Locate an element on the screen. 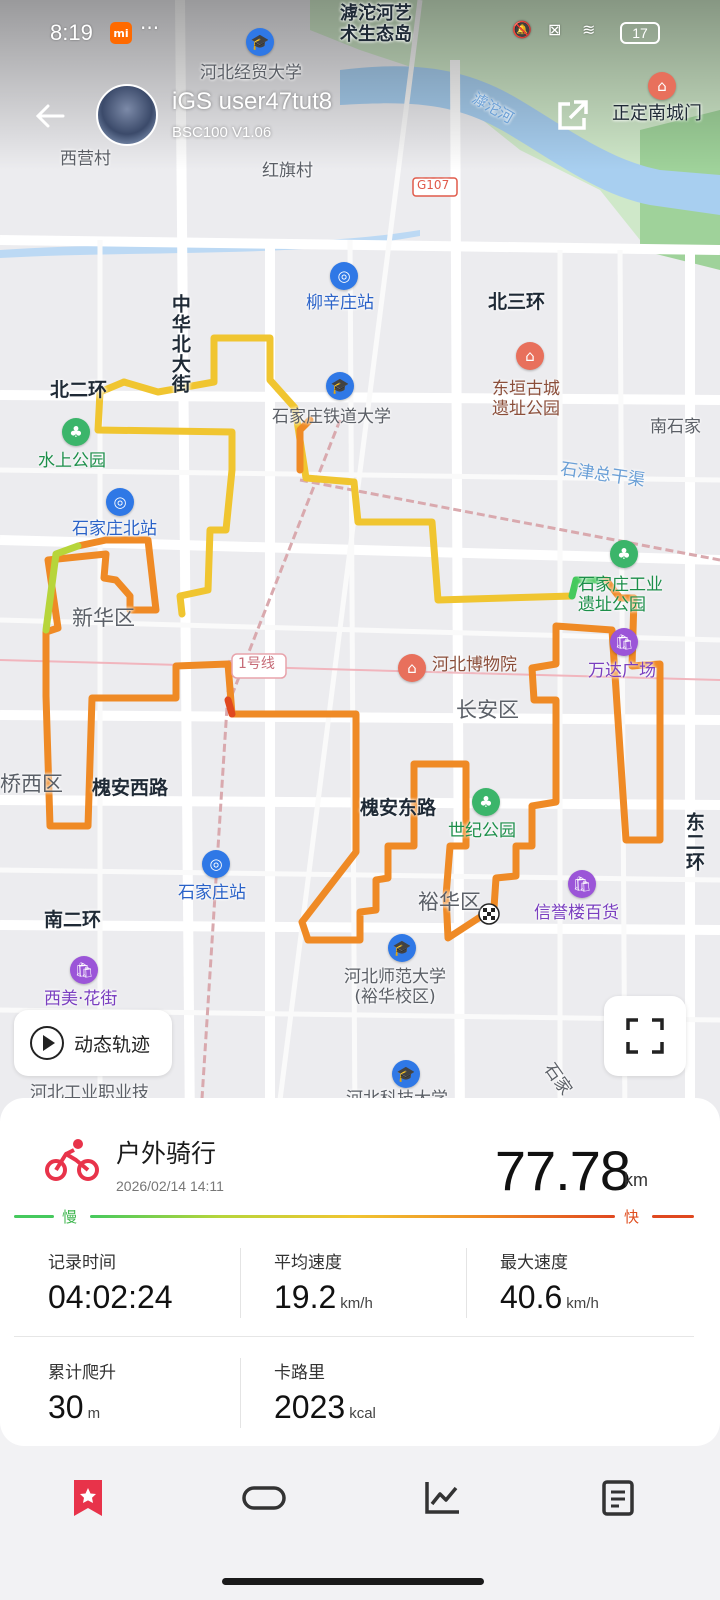  map-label: 西美·花街 is located at coordinates (81, 999).